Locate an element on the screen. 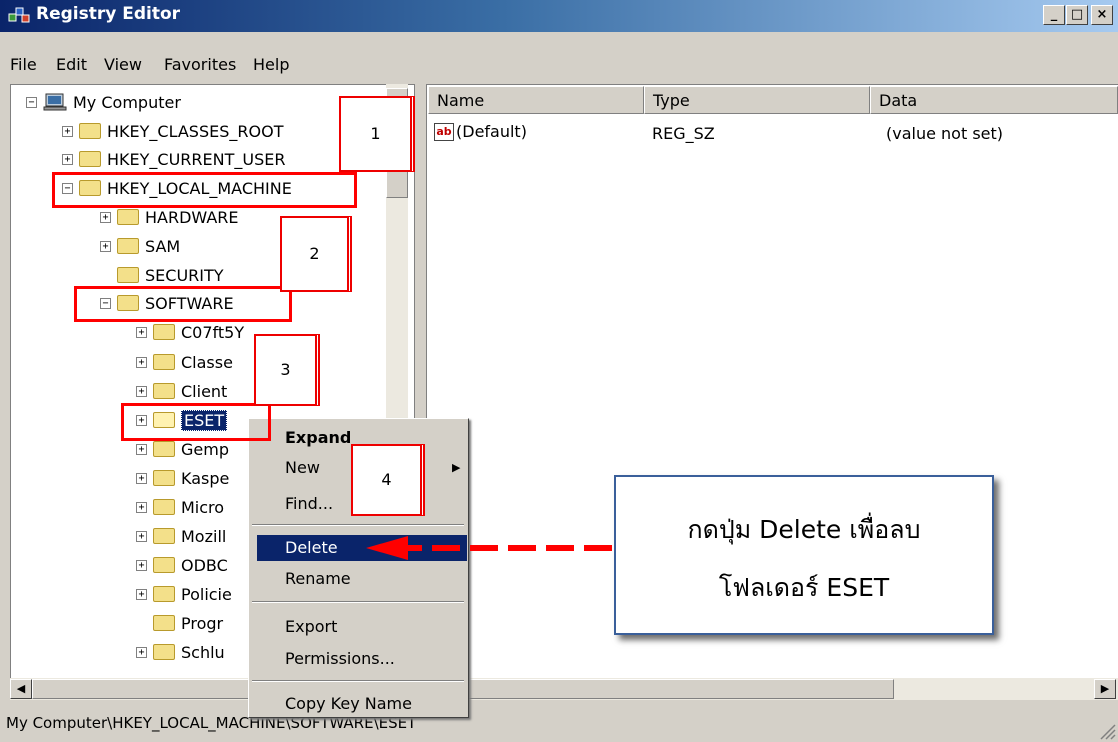 The width and height of the screenshot is (1118, 742). tree-item-software-child: Progr is located at coordinates (188, 623).